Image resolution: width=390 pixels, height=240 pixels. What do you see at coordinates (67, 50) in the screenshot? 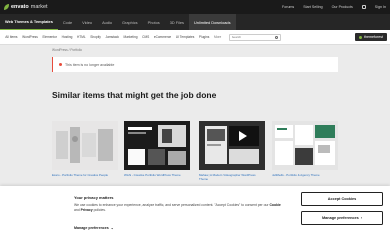
I see `breadcrumb: WordPress / Portfolio` at bounding box center [67, 50].